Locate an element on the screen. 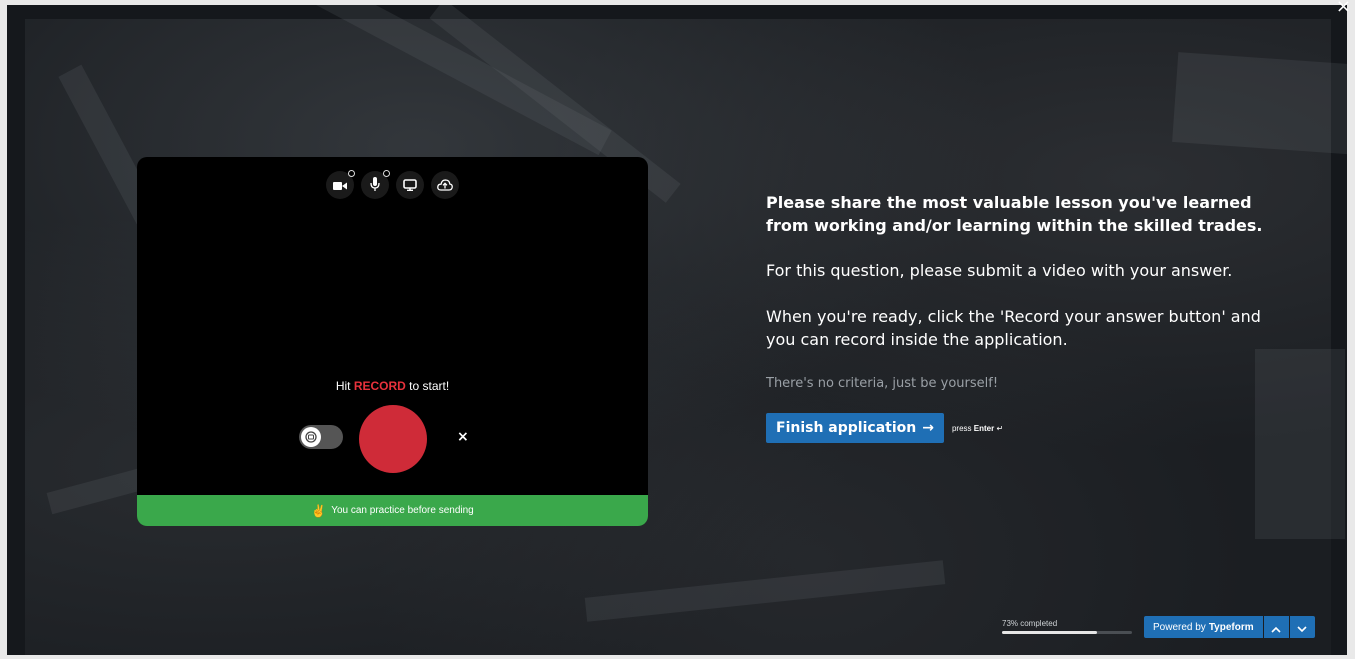  chevron-down-icon is located at coordinates (1302, 627).